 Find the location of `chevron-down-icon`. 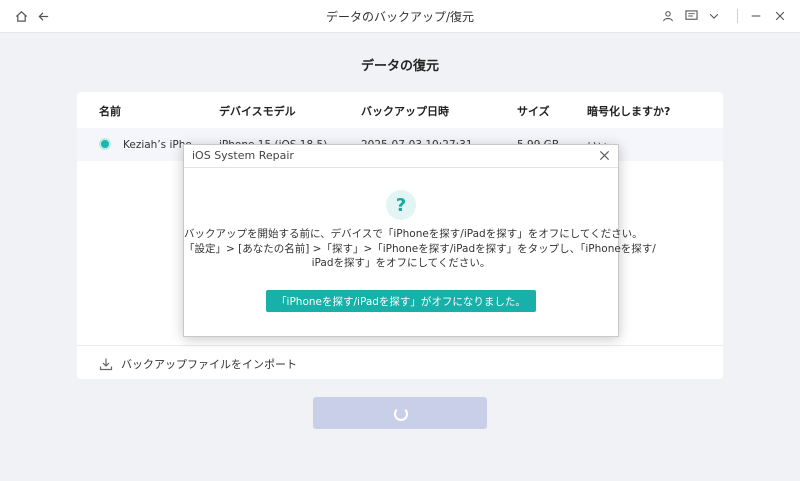

chevron-down-icon is located at coordinates (714, 16).